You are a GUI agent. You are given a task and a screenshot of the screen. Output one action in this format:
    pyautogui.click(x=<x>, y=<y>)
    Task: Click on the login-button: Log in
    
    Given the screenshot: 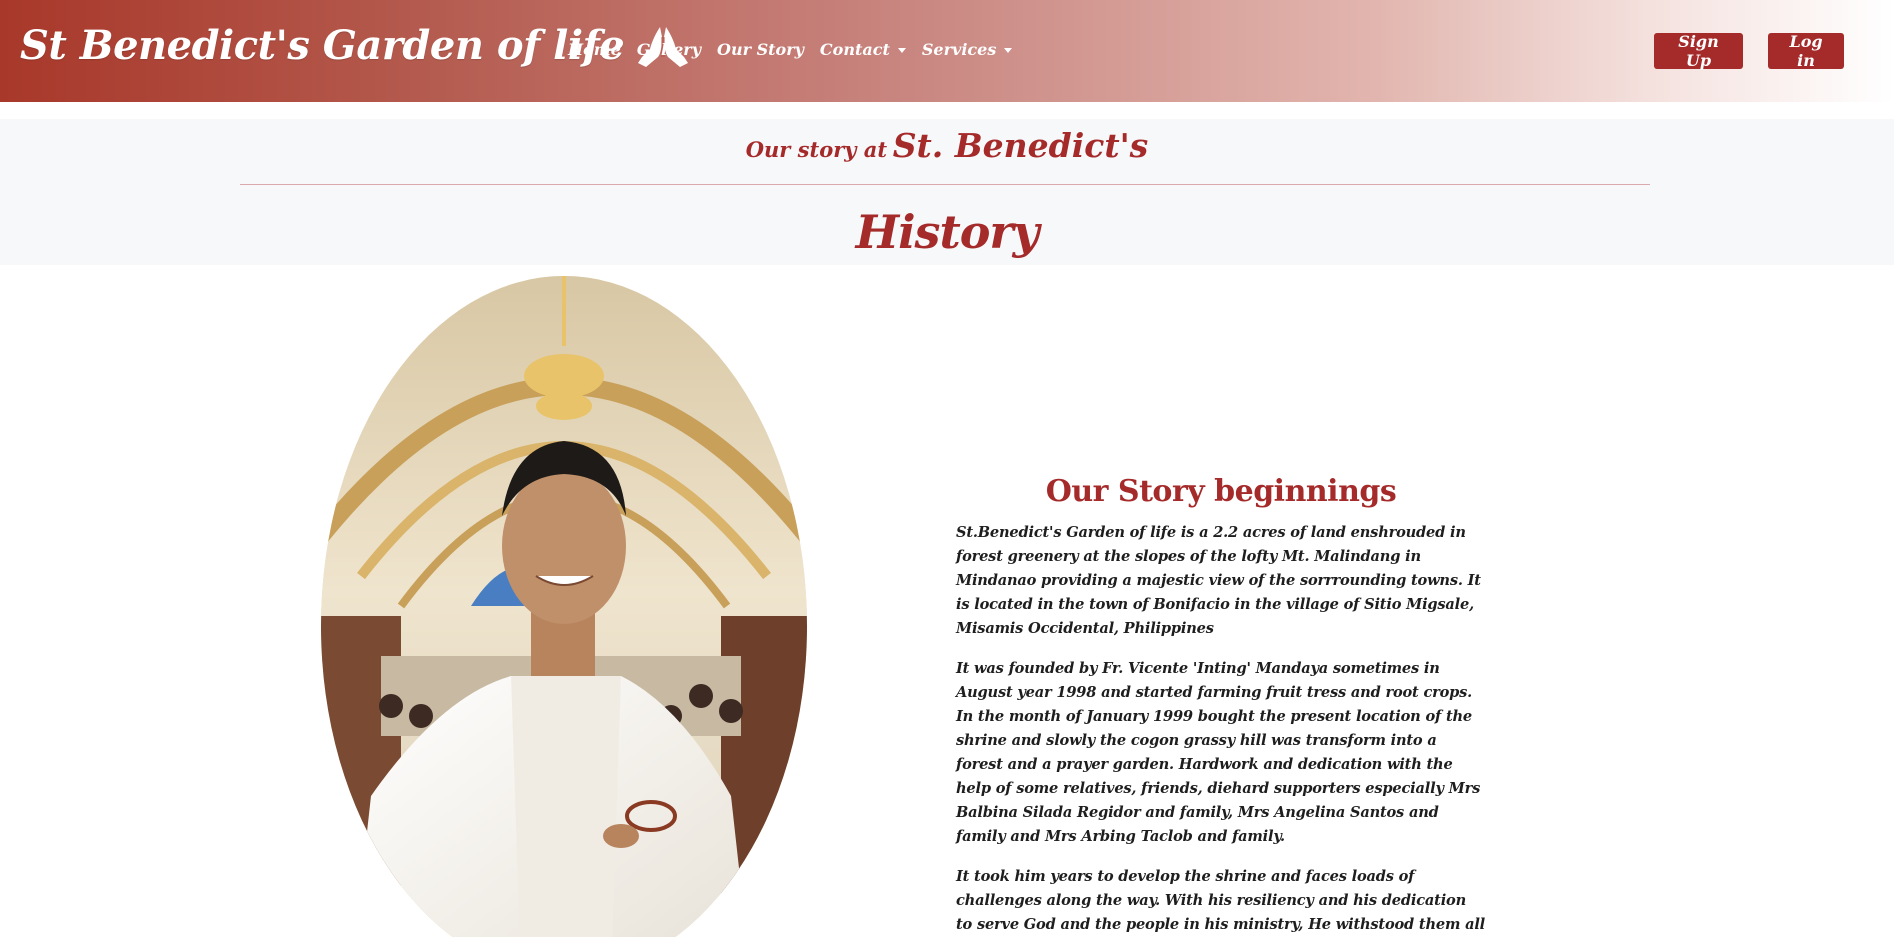 What is the action you would take?
    pyautogui.click(x=1806, y=51)
    